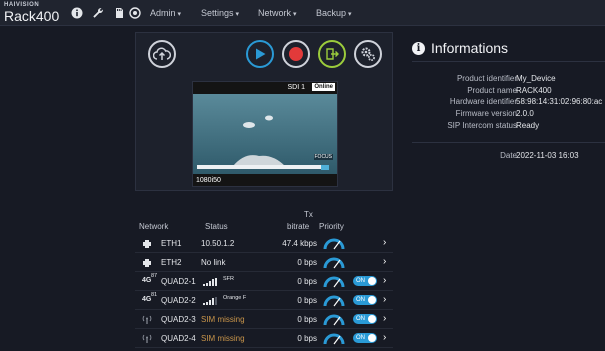 Image resolution: width=605 pixels, height=351 pixels. I want to click on gears-icon, so click(368, 54).